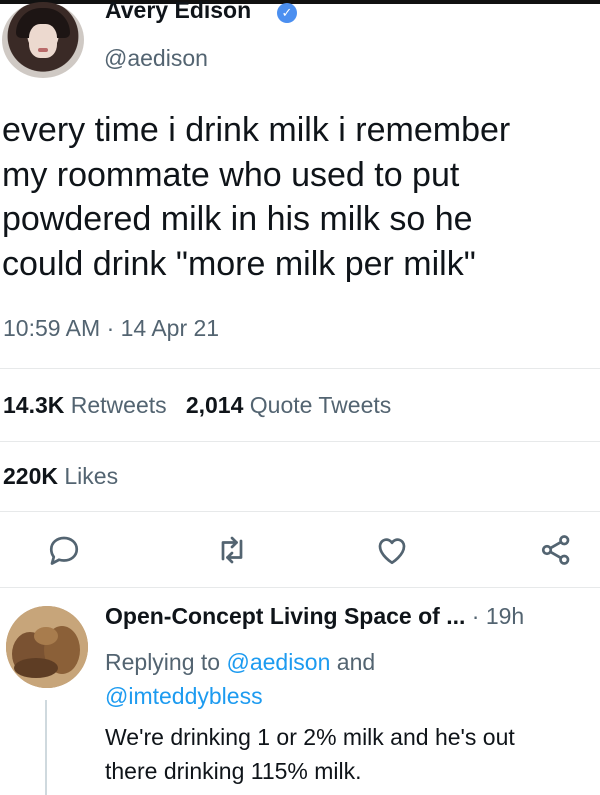  Describe the element at coordinates (278, 662) in the screenshot. I see `mention-link: @aedison` at that location.